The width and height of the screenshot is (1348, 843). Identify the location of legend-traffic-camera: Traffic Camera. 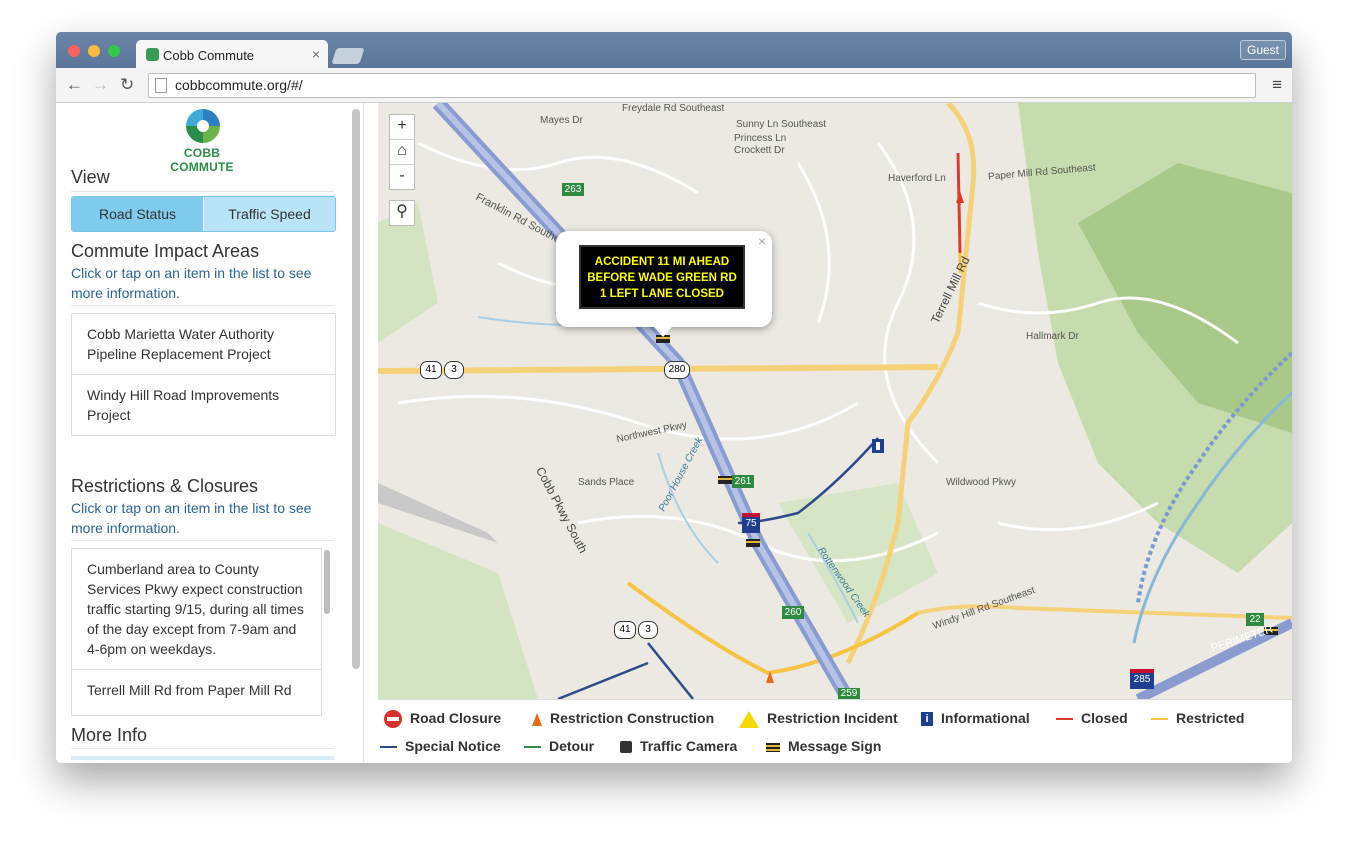
(678, 746).